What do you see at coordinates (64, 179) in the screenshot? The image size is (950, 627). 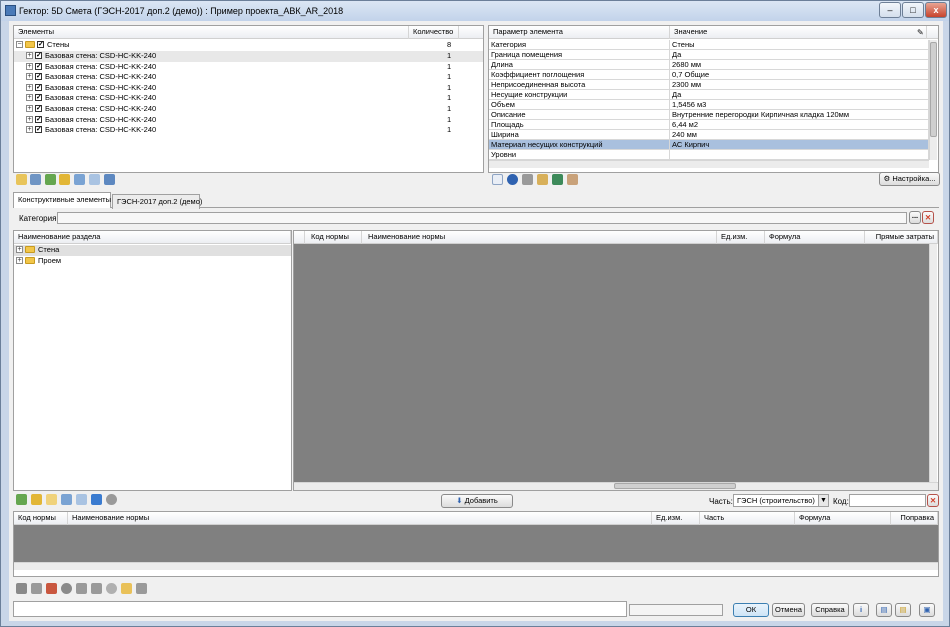 I see `collapse-all-icon` at bounding box center [64, 179].